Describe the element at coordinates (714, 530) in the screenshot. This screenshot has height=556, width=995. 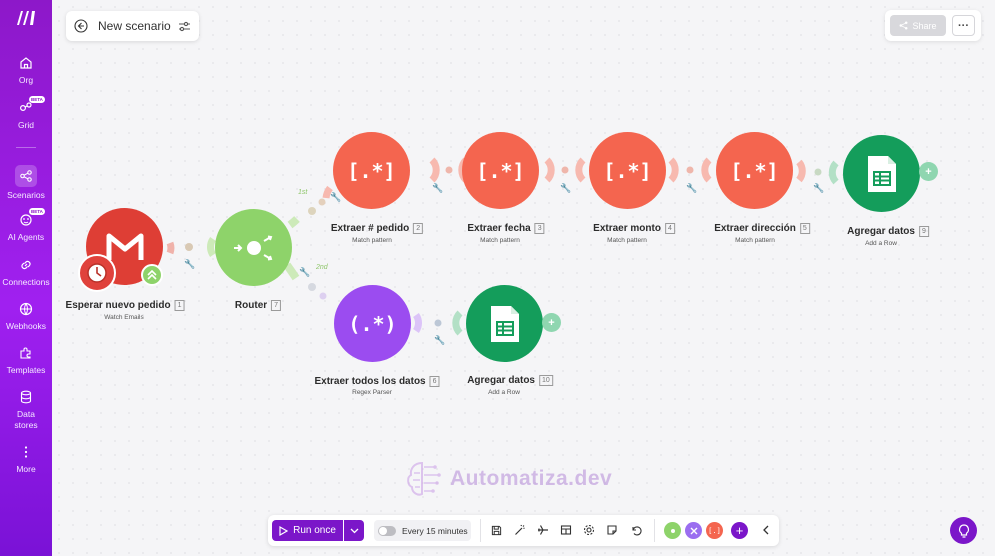
I see `text-parser-icon: [.]` at that location.